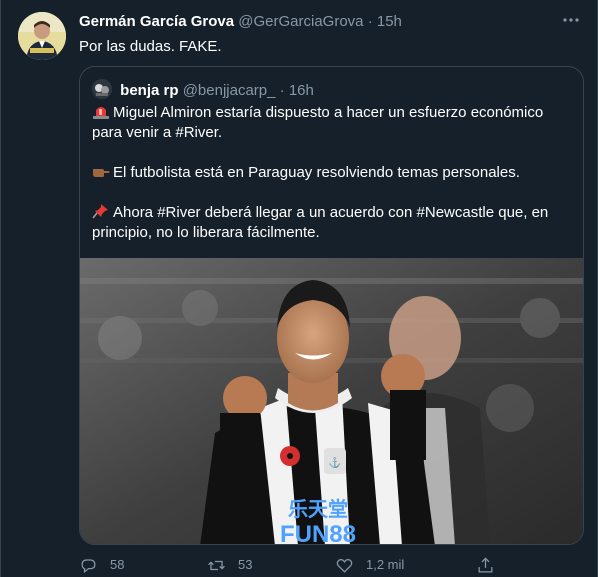 The image size is (598, 577). Describe the element at coordinates (42, 36) in the screenshot. I see `author-avatar` at that location.